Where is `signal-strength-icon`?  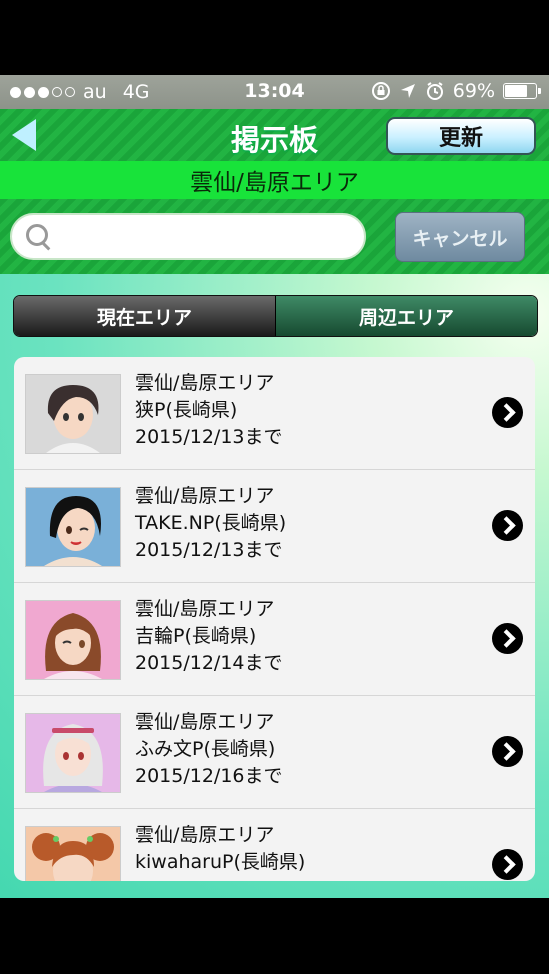
signal-strength-icon is located at coordinates (42, 92).